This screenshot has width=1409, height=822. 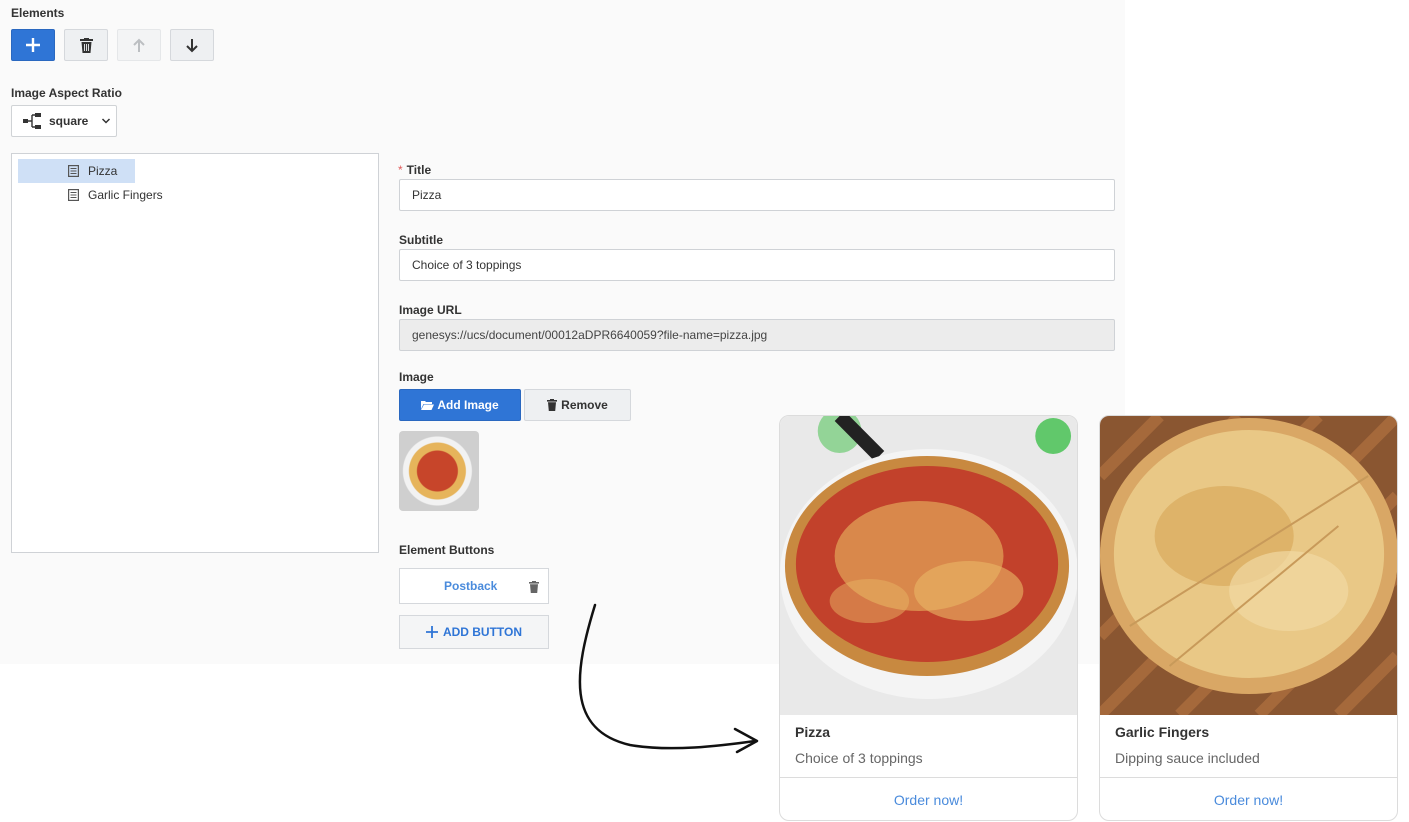 I want to click on card-title: Garlic Fingers, so click(x=1162, y=732).